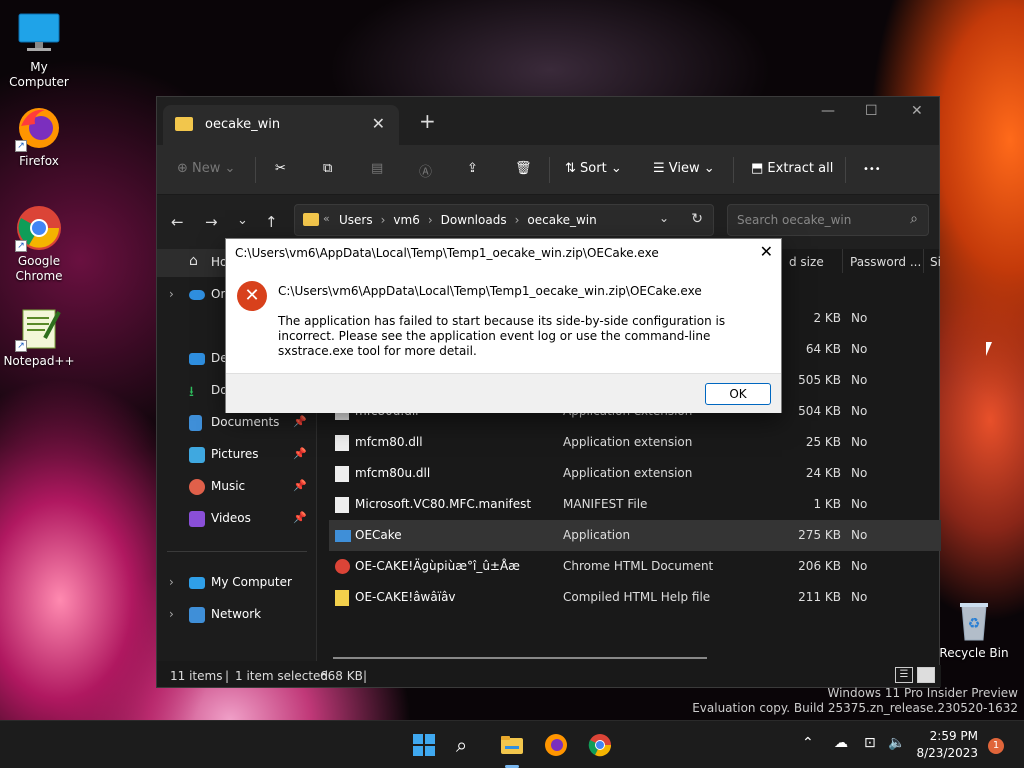 The image size is (1024, 768). Describe the element at coordinates (766, 251) in the screenshot. I see `close-icon: ✕` at that location.